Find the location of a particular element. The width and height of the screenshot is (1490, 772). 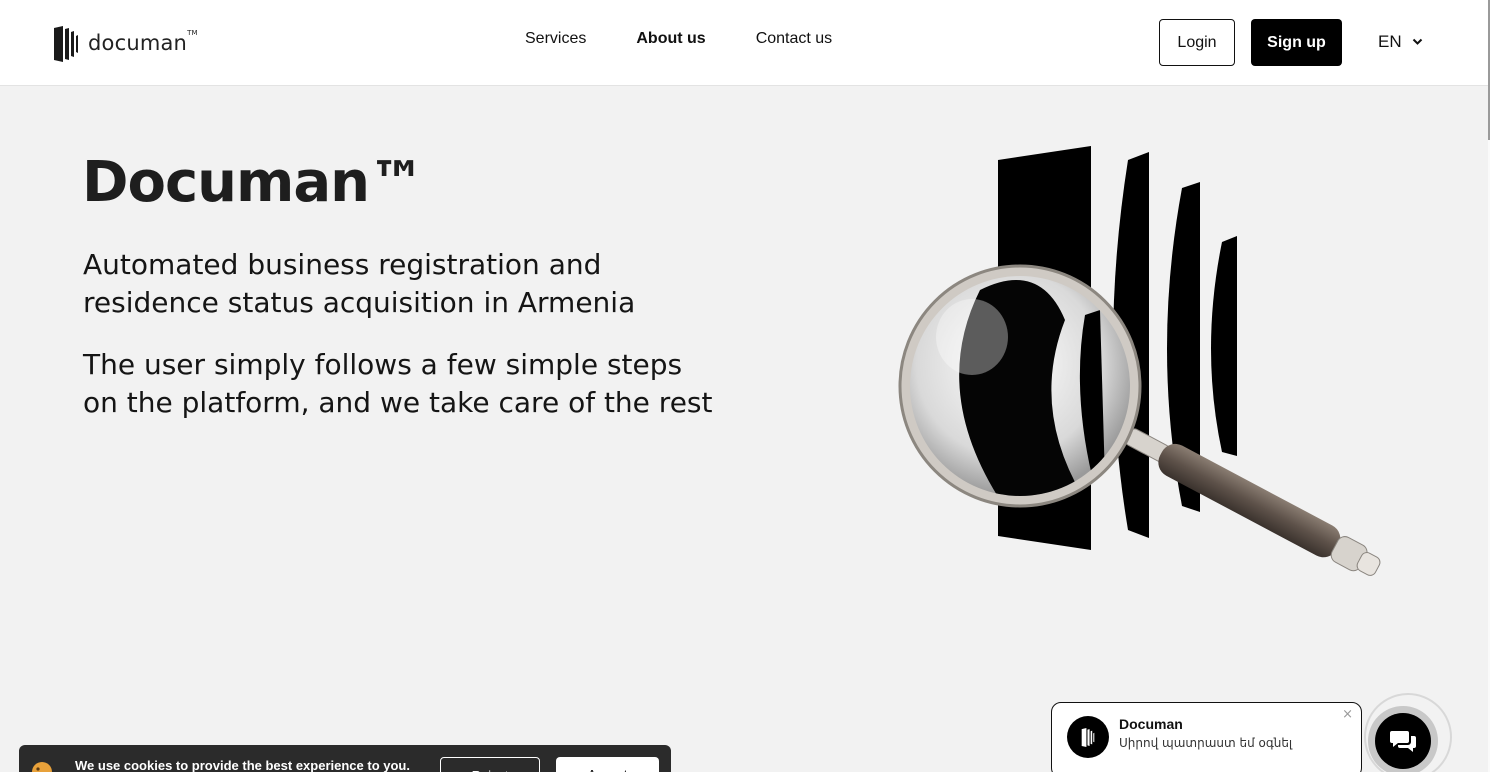

cookie-reject-button: Reject is located at coordinates (490, 764).